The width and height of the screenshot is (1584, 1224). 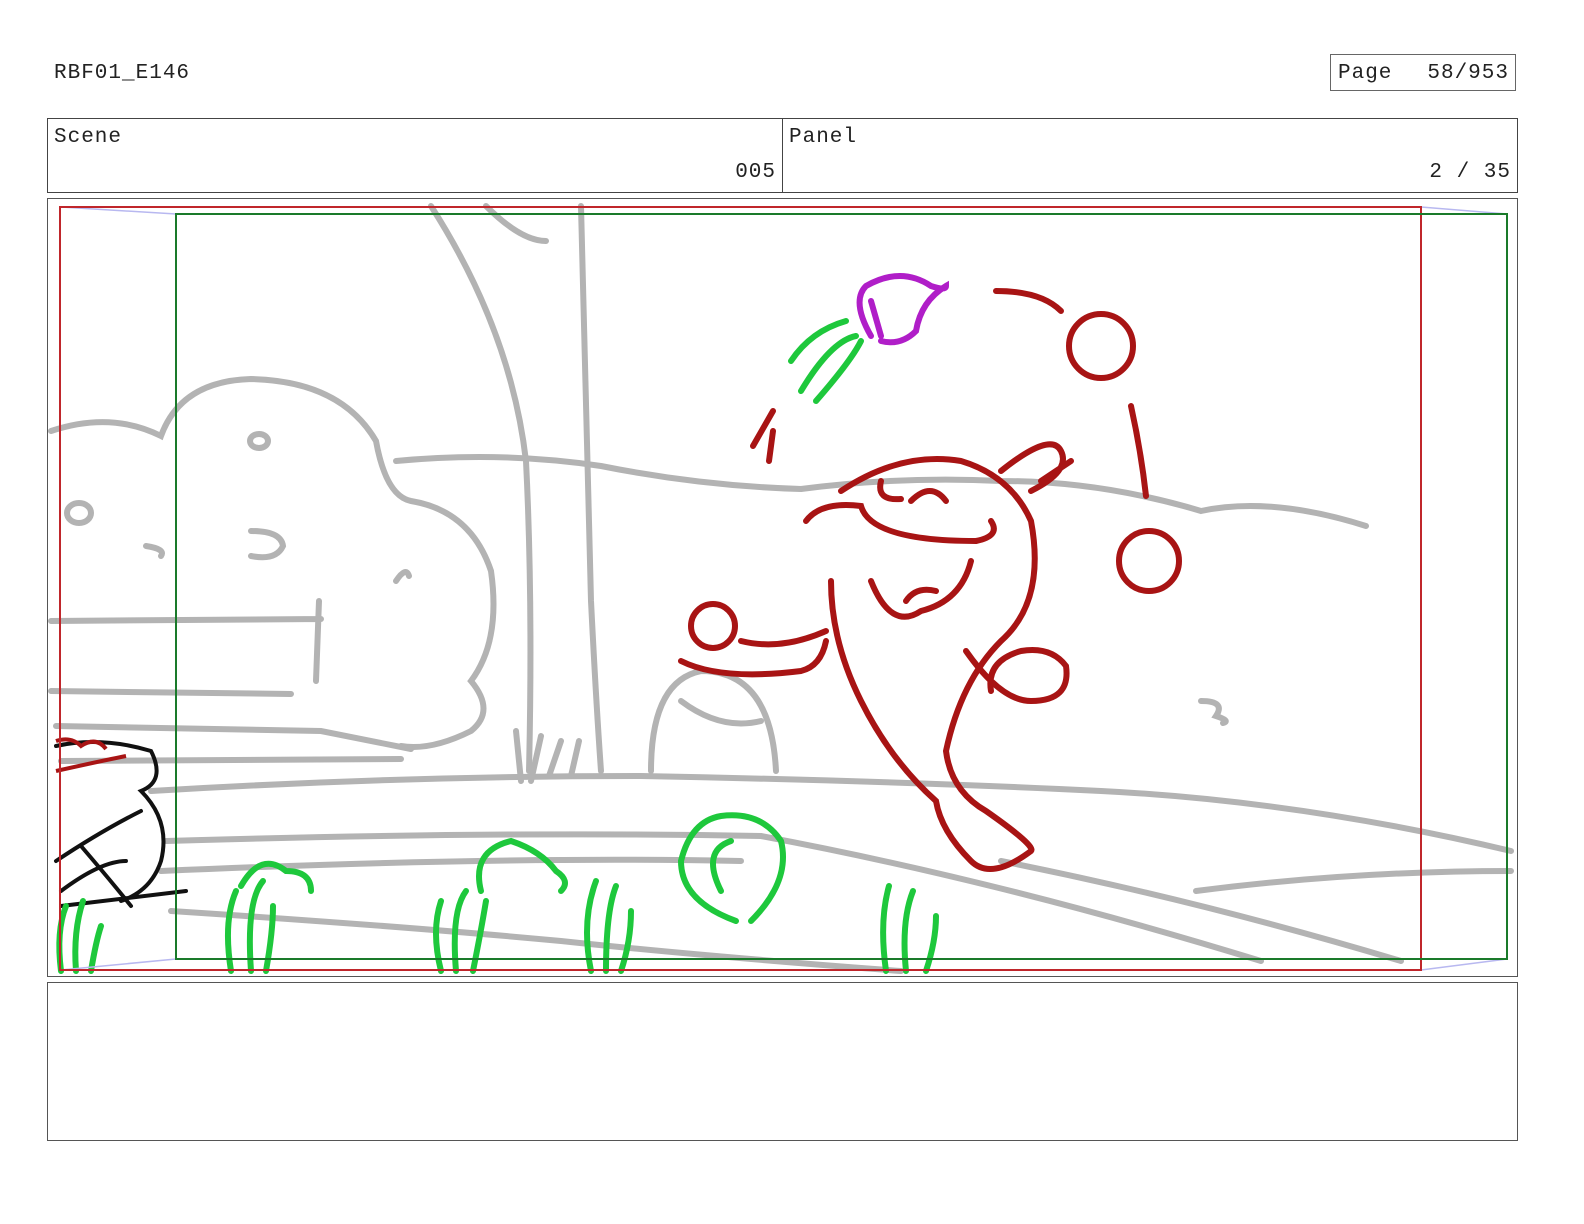 What do you see at coordinates (755, 172) in the screenshot?
I see `scene-value: 005` at bounding box center [755, 172].